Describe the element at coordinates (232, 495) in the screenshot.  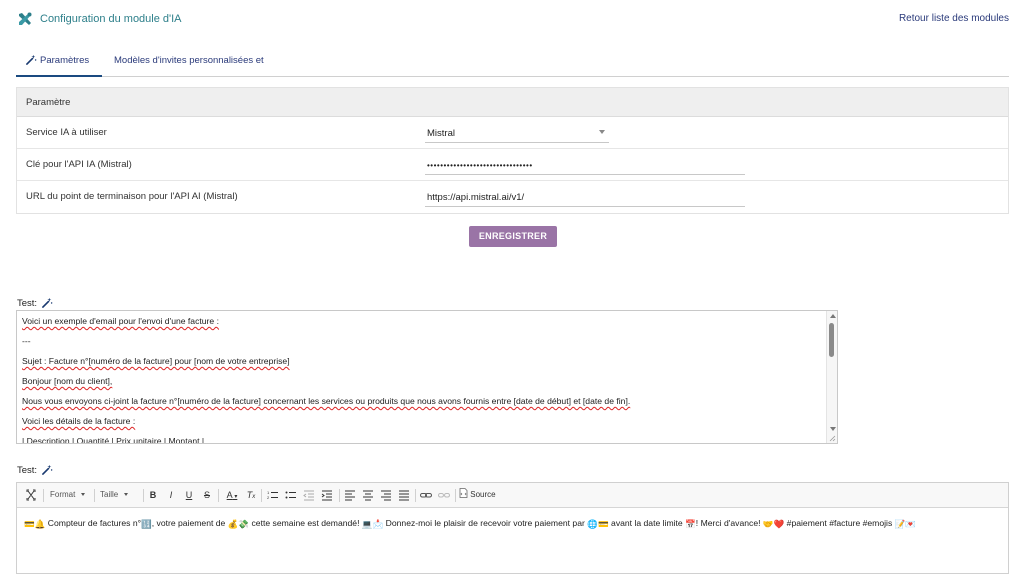
I see `text-color-button: A ▾` at that location.